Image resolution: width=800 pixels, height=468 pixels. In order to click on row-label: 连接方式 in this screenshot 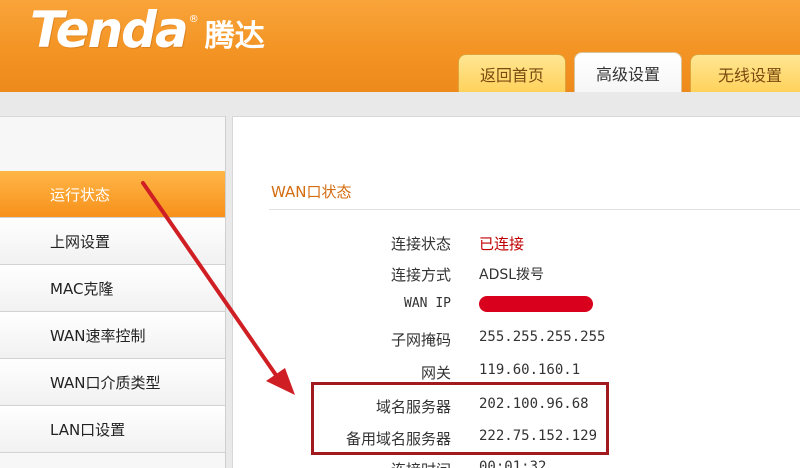, I will do `click(420, 275)`.